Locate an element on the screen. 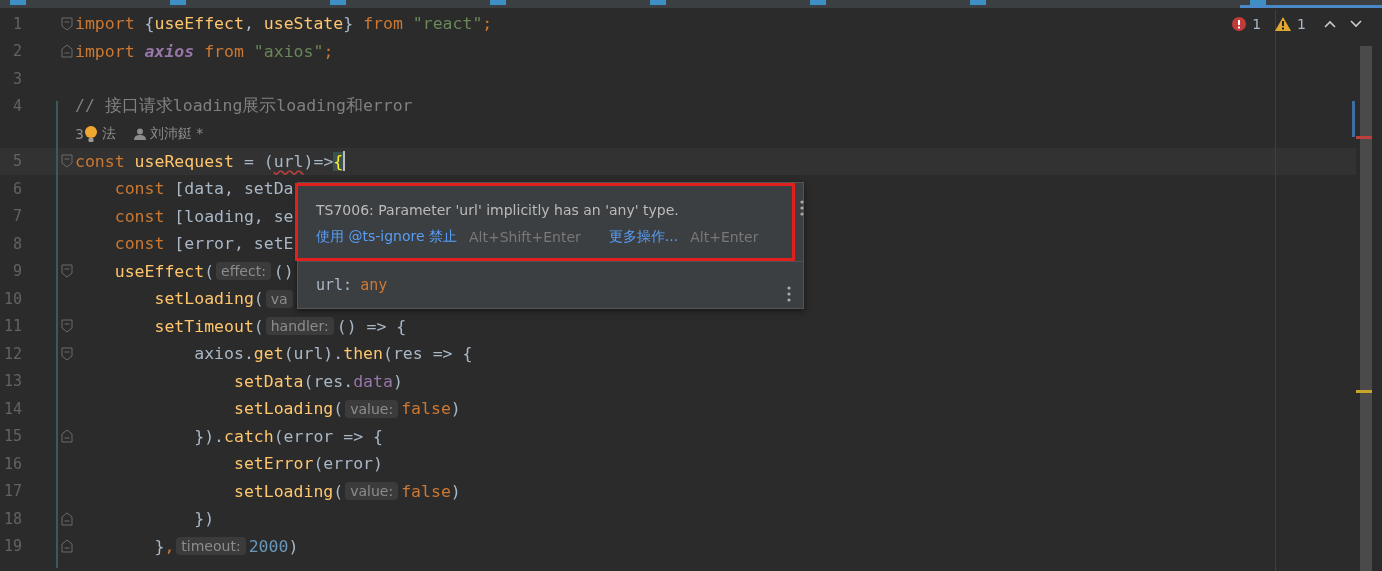 This screenshot has height=571, width=1382. matched-brace: { is located at coordinates (338, 161).